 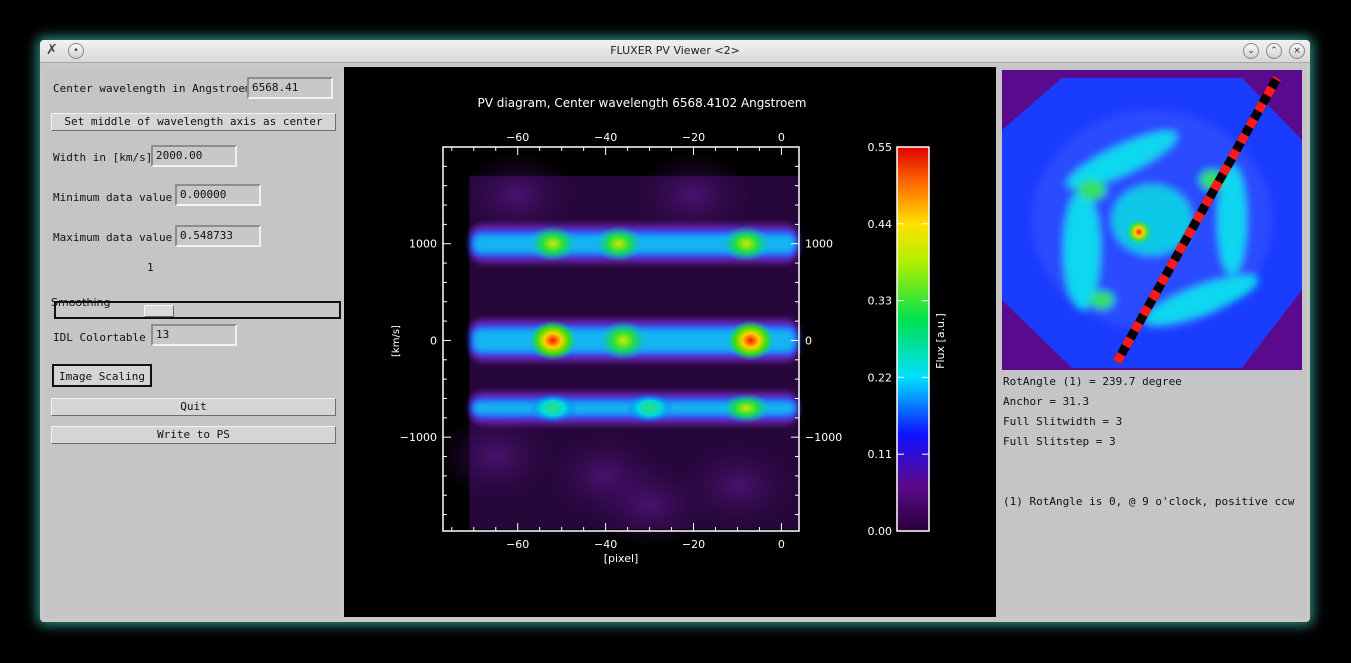 What do you see at coordinates (781, 544) in the screenshot?
I see `x-tick-label: 0` at bounding box center [781, 544].